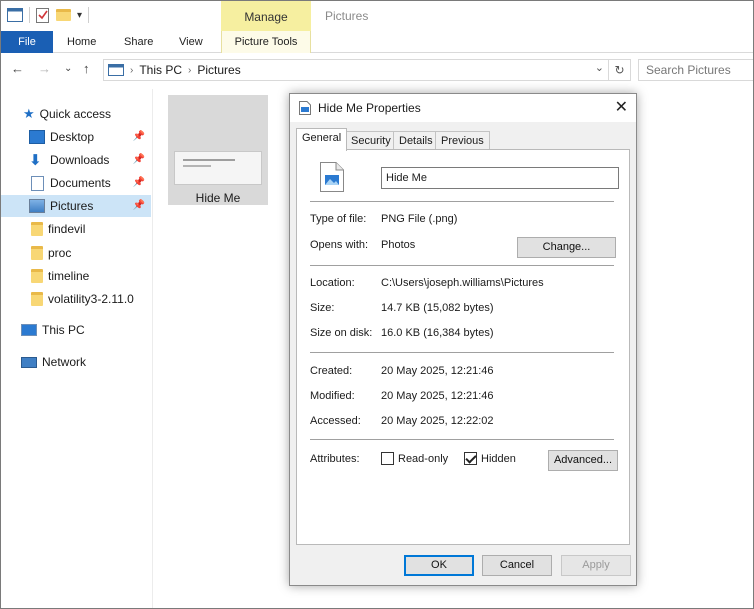  What do you see at coordinates (500, 178) in the screenshot?
I see `file-name-field: Hide Me` at bounding box center [500, 178].